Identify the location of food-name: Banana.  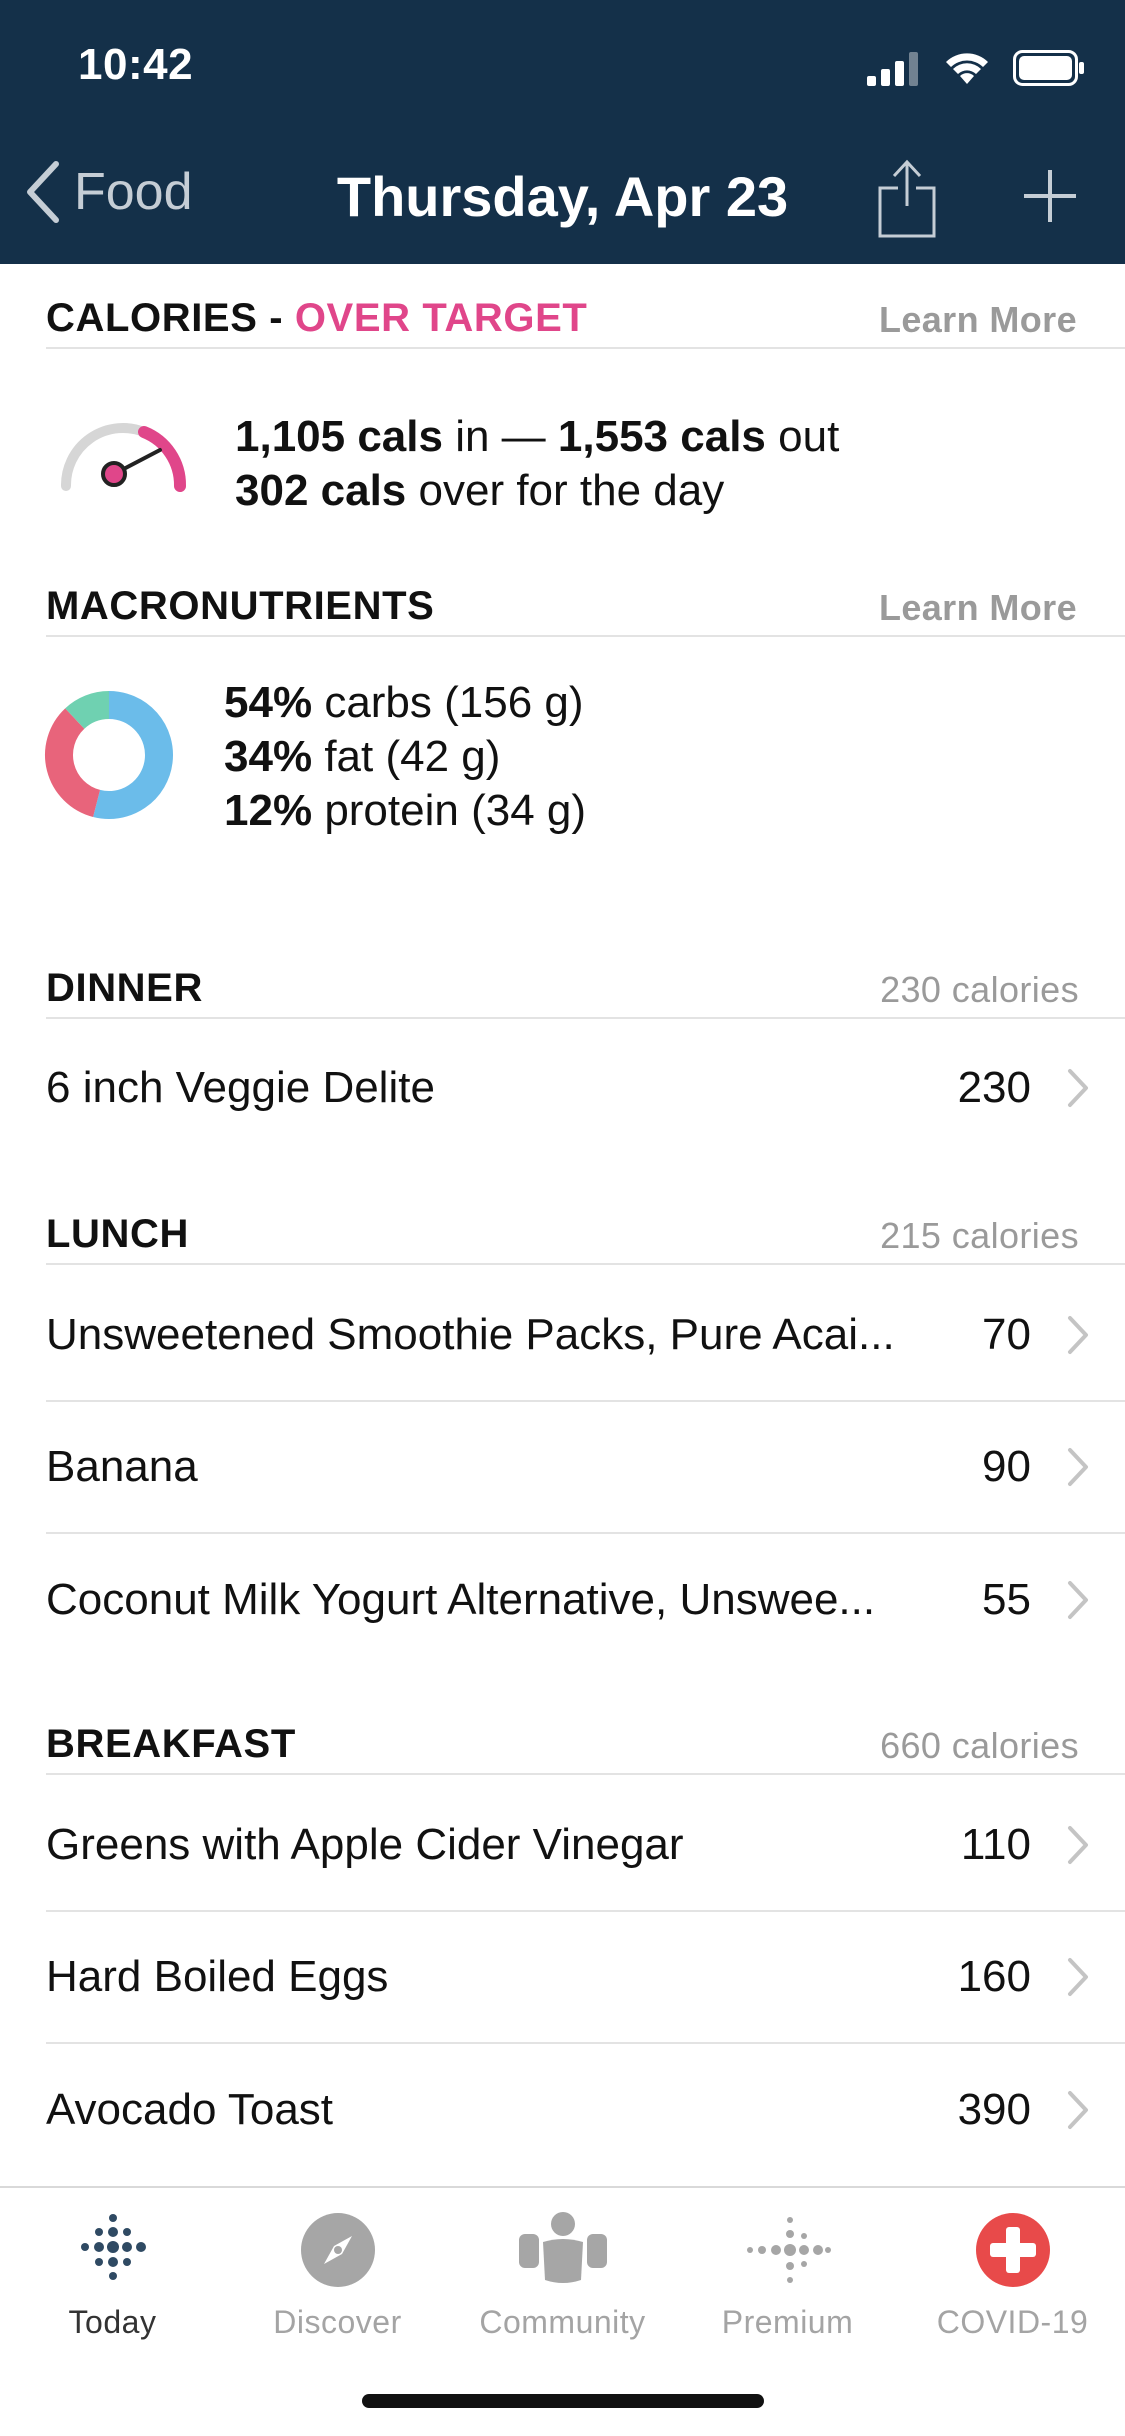
(122, 1466).